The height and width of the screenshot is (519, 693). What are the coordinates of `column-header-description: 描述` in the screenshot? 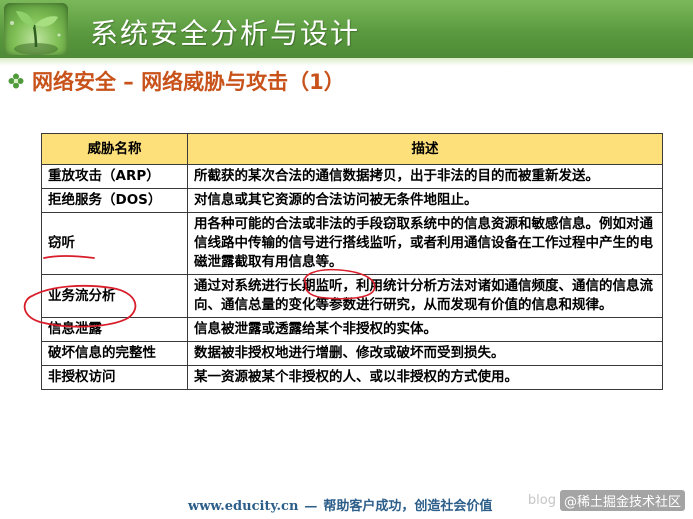 It's located at (425, 149).